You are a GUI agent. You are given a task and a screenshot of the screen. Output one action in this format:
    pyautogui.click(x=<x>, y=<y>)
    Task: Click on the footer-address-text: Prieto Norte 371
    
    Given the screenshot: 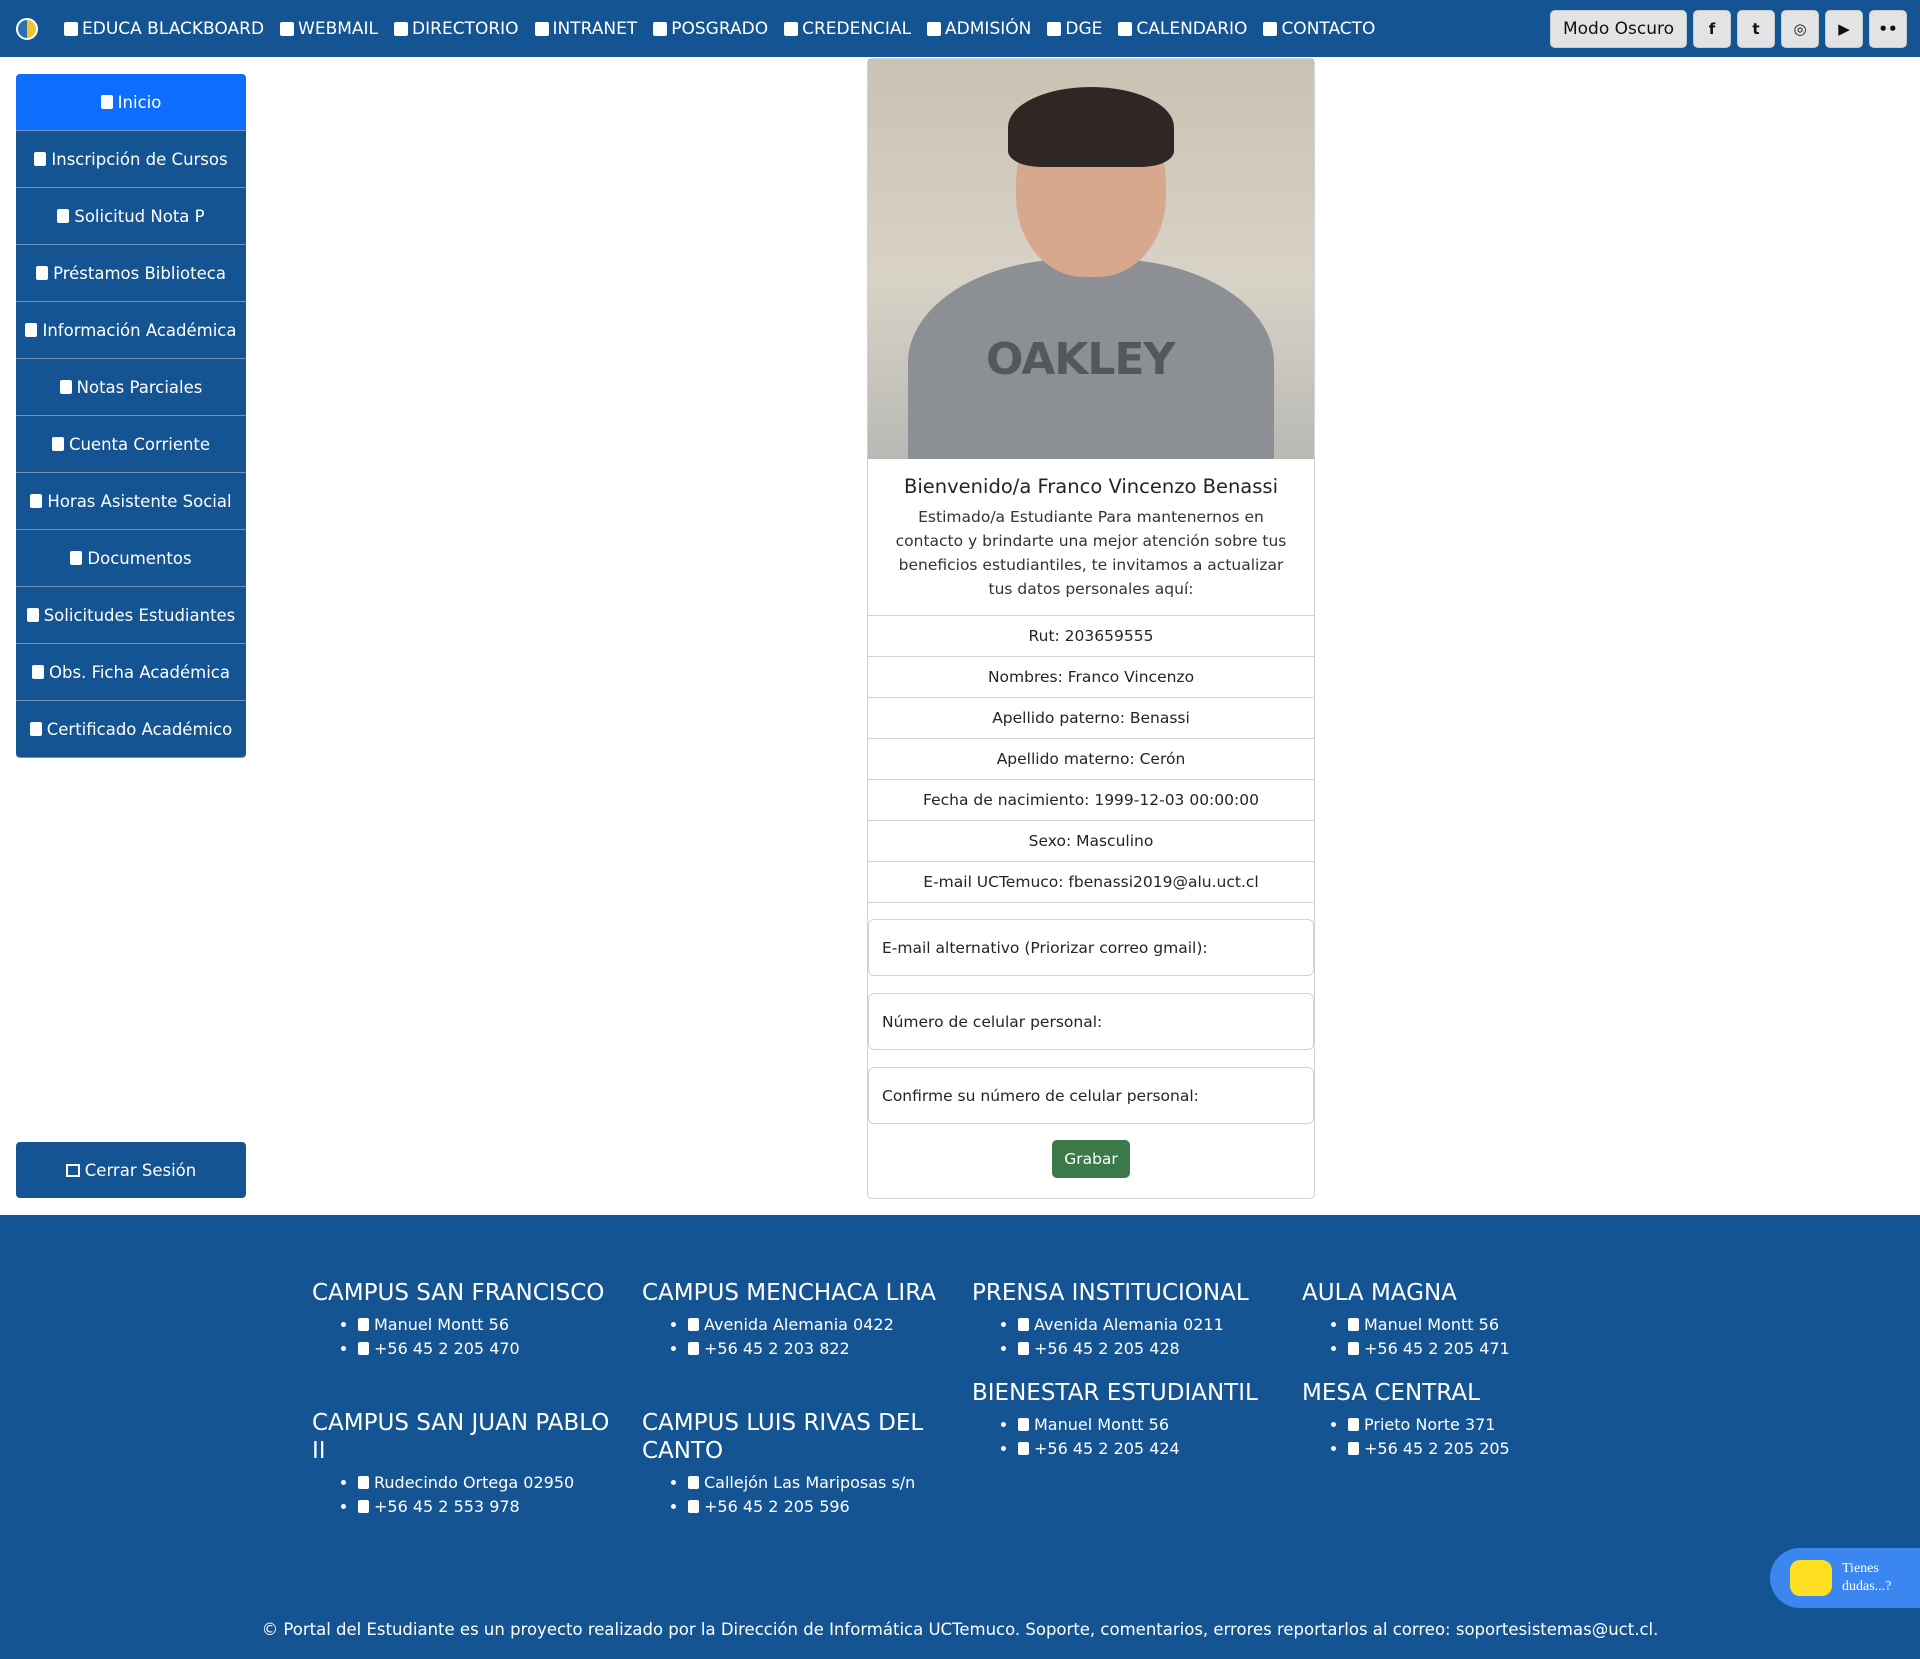 What is the action you would take?
    pyautogui.click(x=1430, y=1424)
    